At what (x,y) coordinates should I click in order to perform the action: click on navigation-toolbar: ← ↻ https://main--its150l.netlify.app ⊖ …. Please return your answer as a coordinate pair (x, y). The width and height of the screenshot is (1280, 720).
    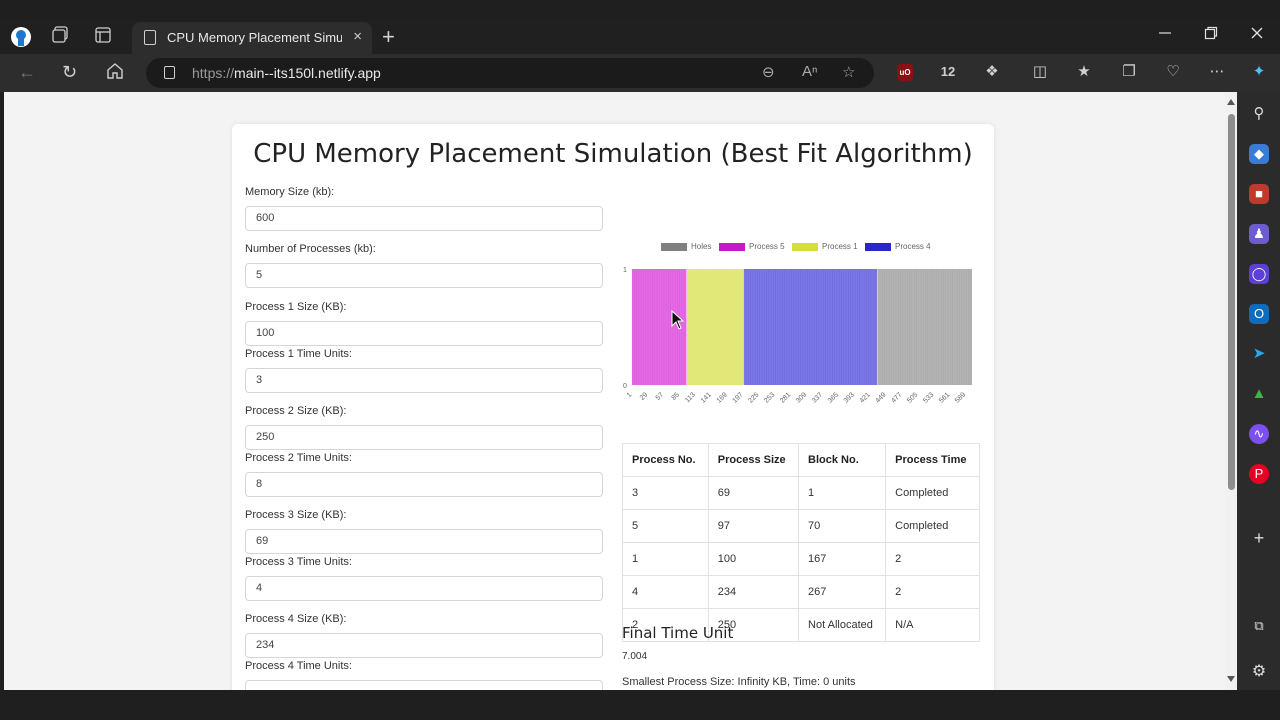
    Looking at the image, I should click on (640, 73).